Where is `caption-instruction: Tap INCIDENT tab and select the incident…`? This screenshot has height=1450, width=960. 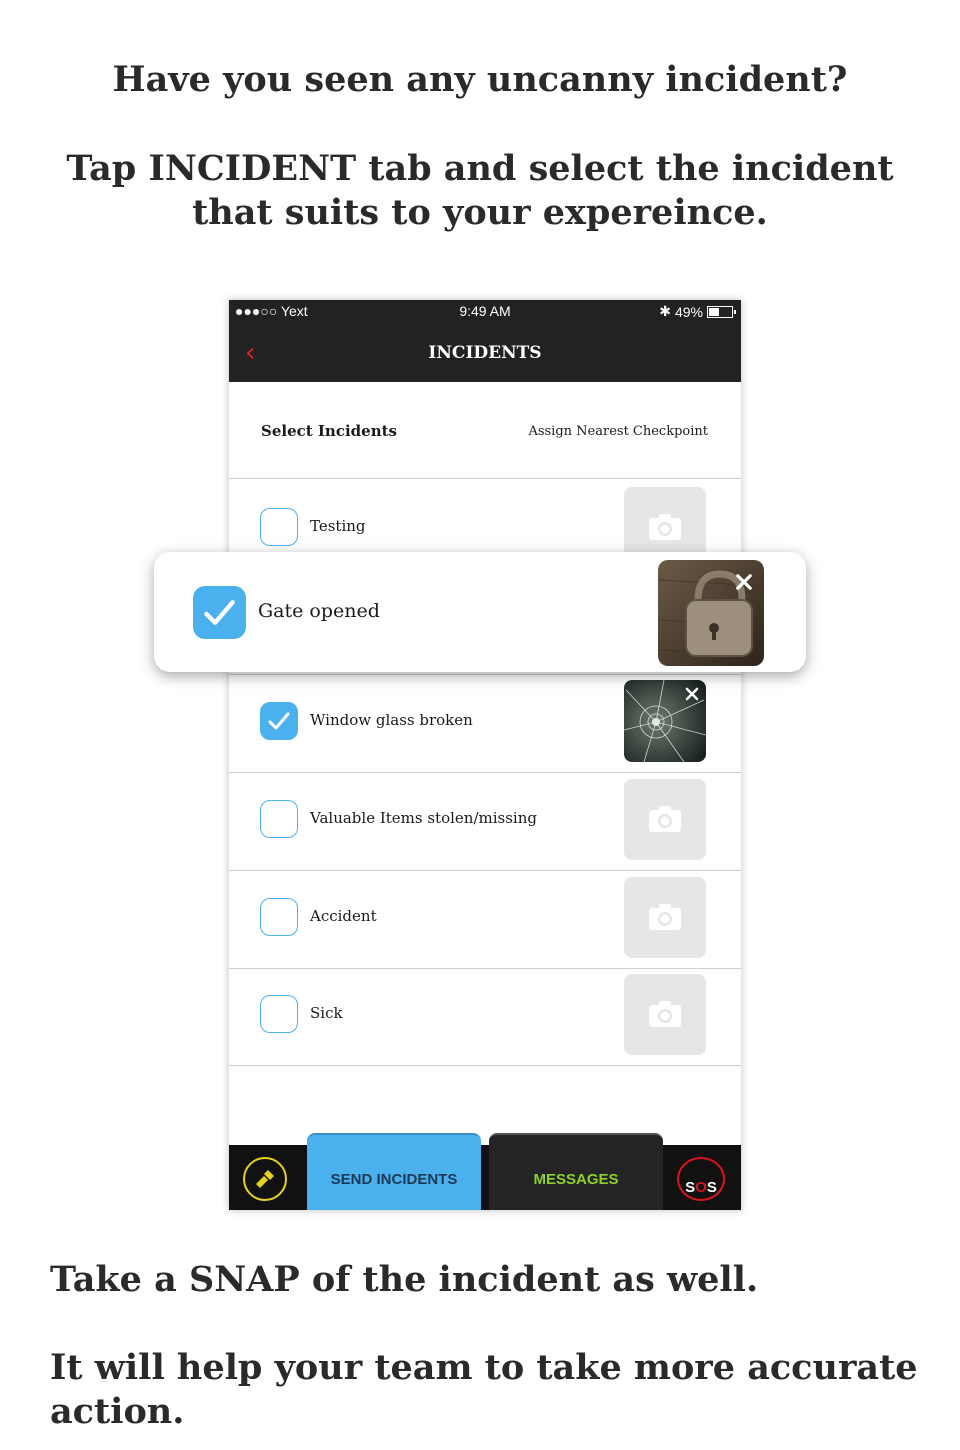 caption-instruction: Tap INCIDENT tab and select the incident… is located at coordinates (480, 190).